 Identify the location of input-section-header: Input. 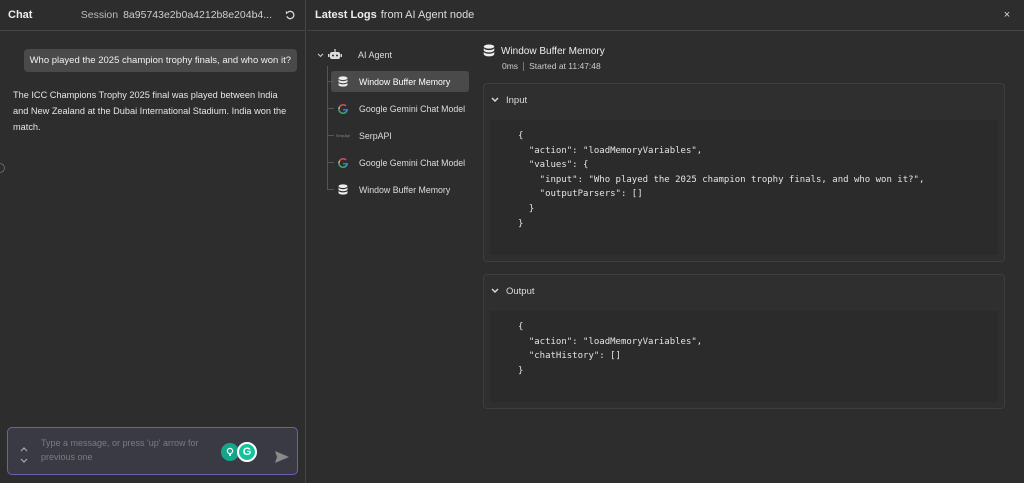
(744, 100).